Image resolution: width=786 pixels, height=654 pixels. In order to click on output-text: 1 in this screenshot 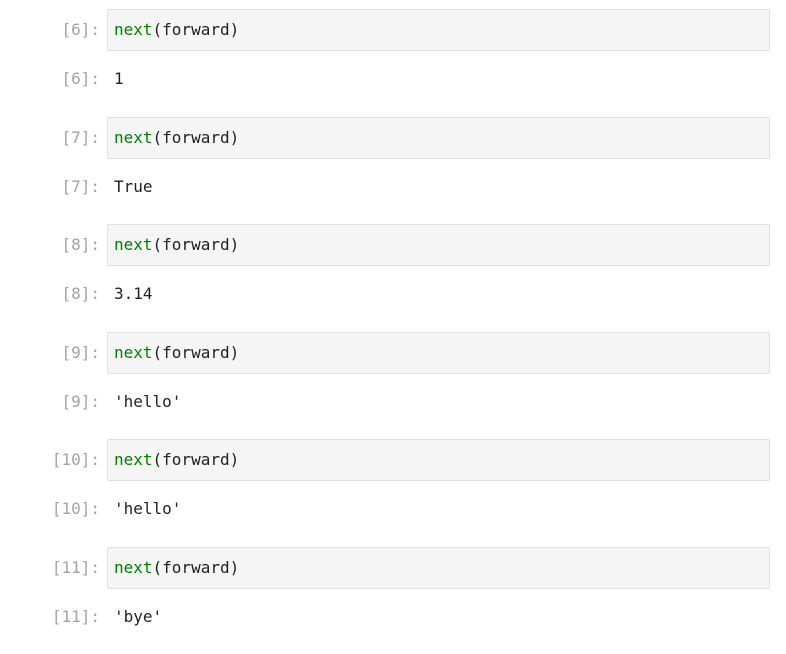, I will do `click(119, 79)`.